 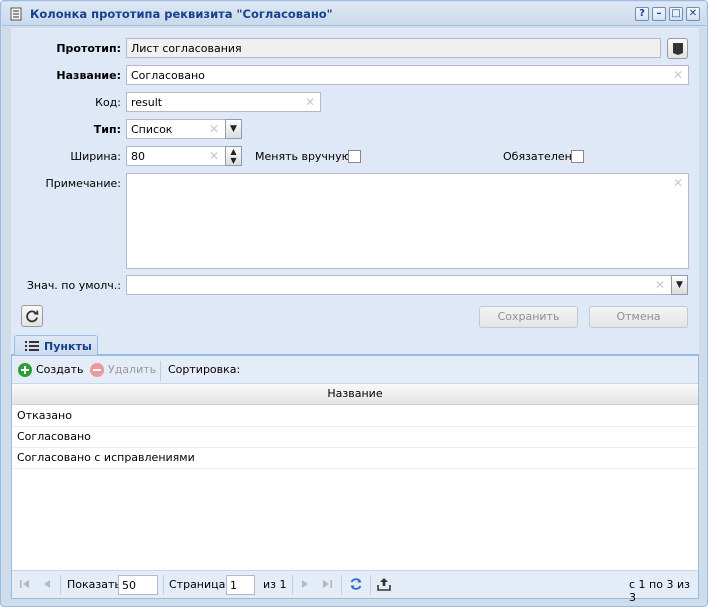 What do you see at coordinates (108, 102) in the screenshot?
I see `code-label: Код:` at bounding box center [108, 102].